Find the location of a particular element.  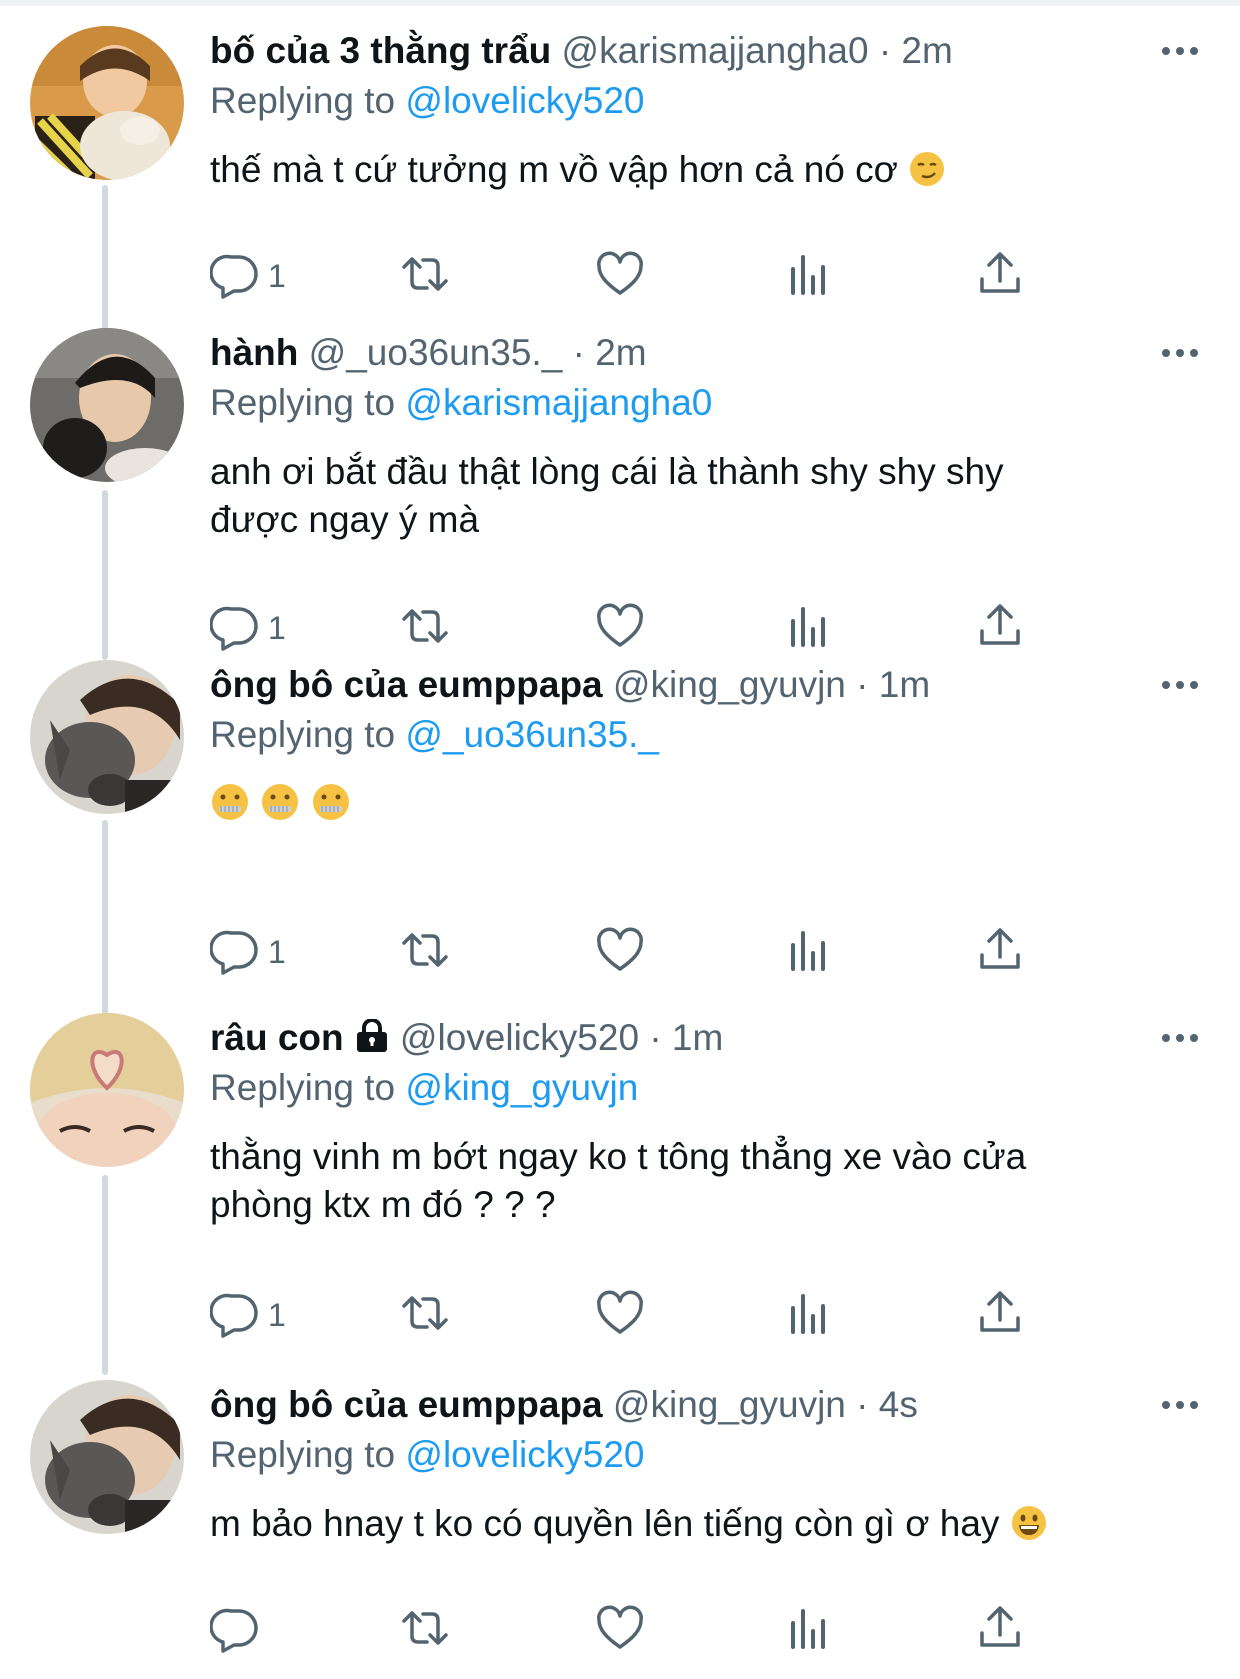

display-name: hành is located at coordinates (254, 352).